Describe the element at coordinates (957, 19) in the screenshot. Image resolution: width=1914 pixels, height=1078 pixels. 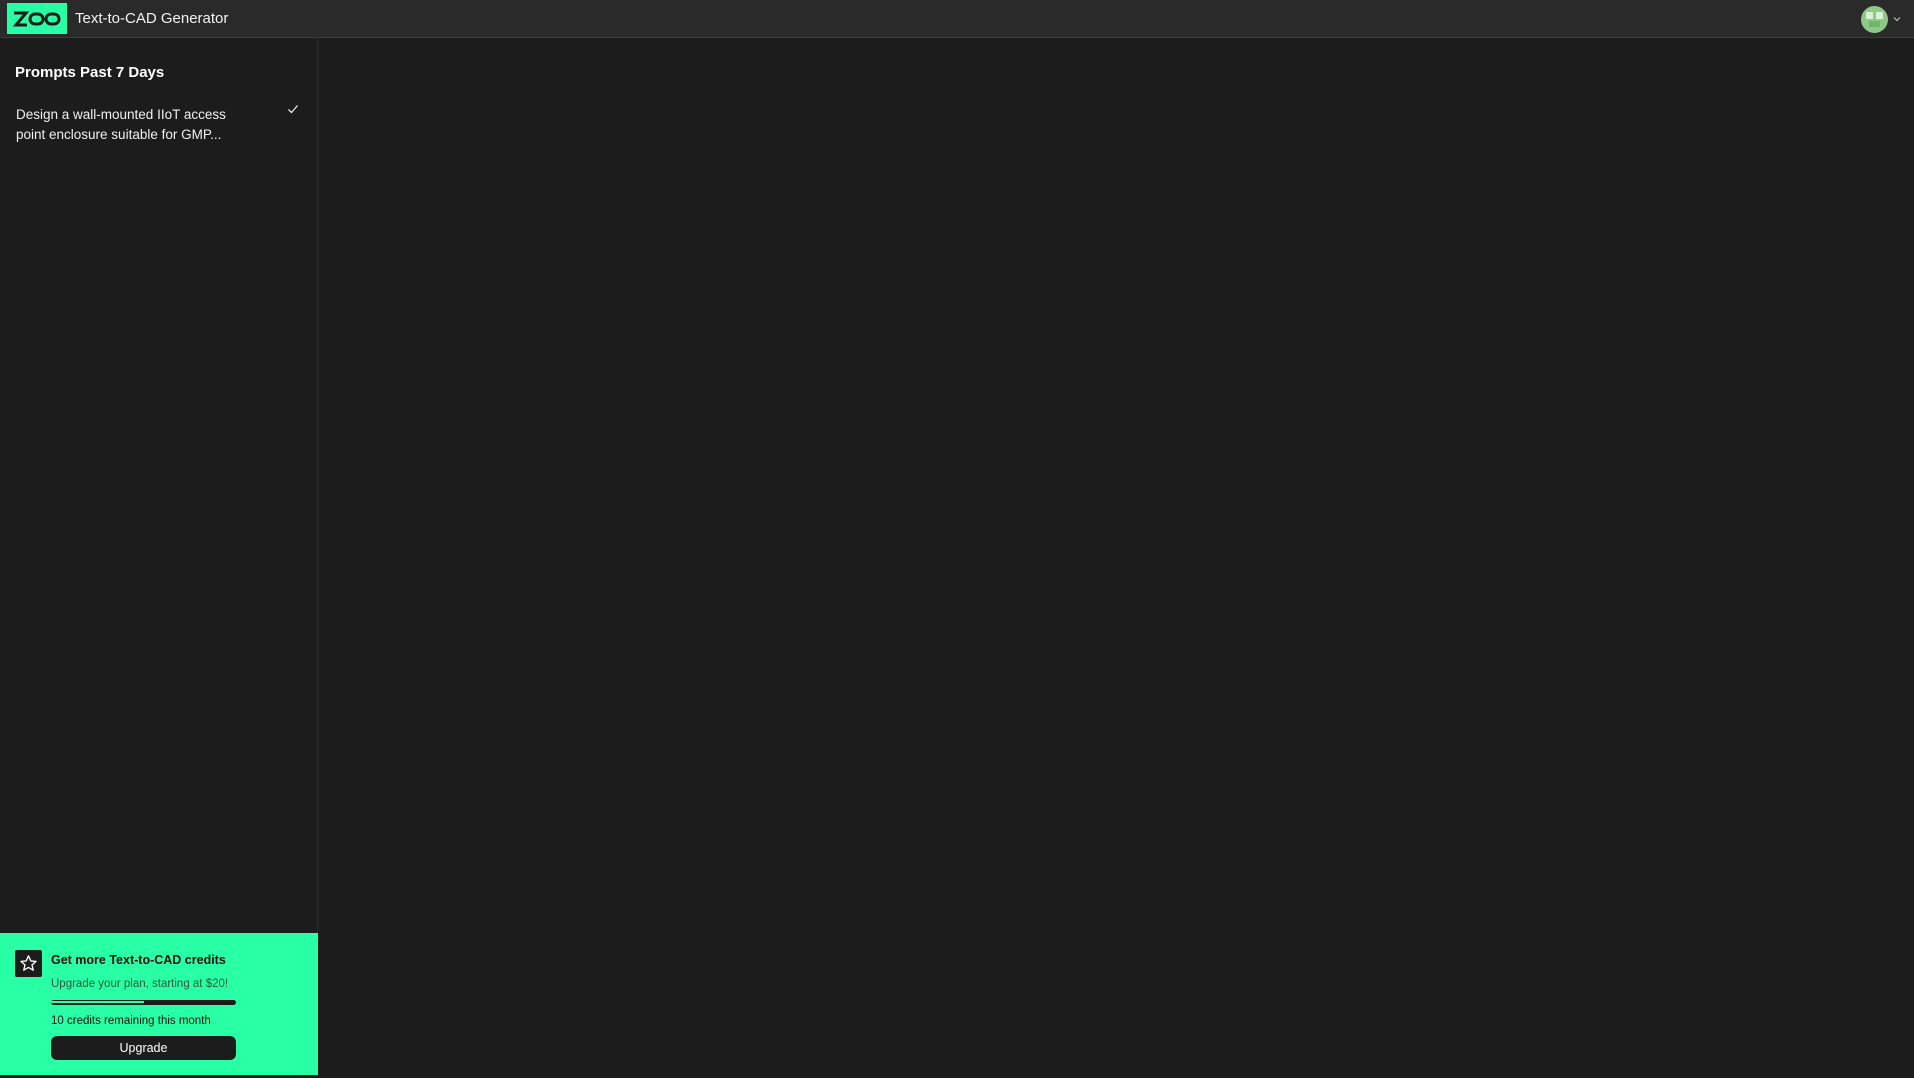
I see `top-bar: Text-to-CAD Generator` at that location.